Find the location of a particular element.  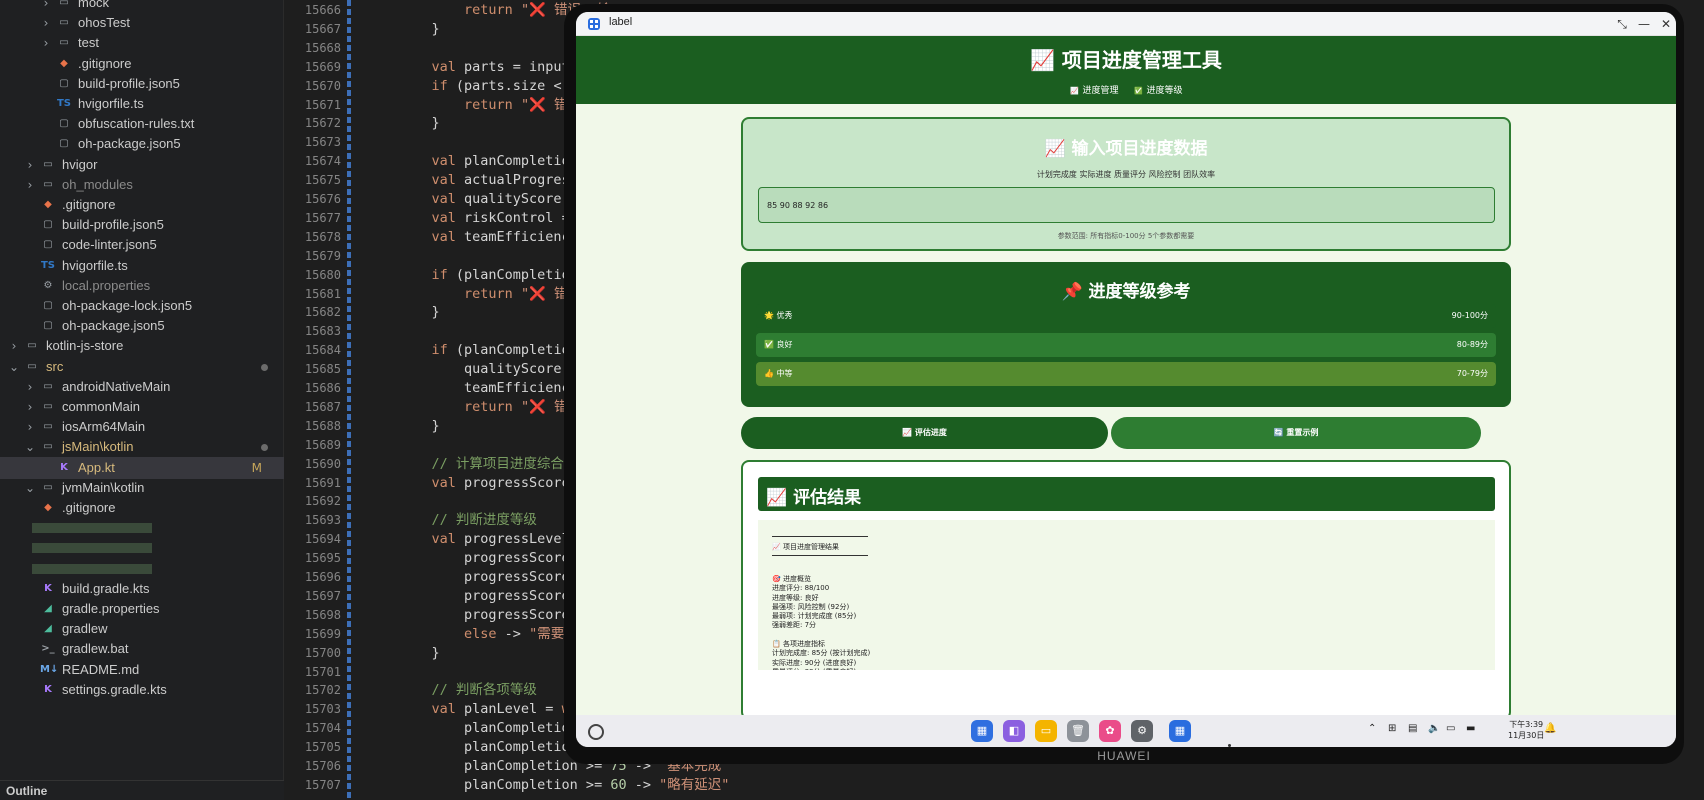

app-header: 📈 项目进度管理工具 📈 进度管理 ✅ 进度等级 is located at coordinates (1126, 70).